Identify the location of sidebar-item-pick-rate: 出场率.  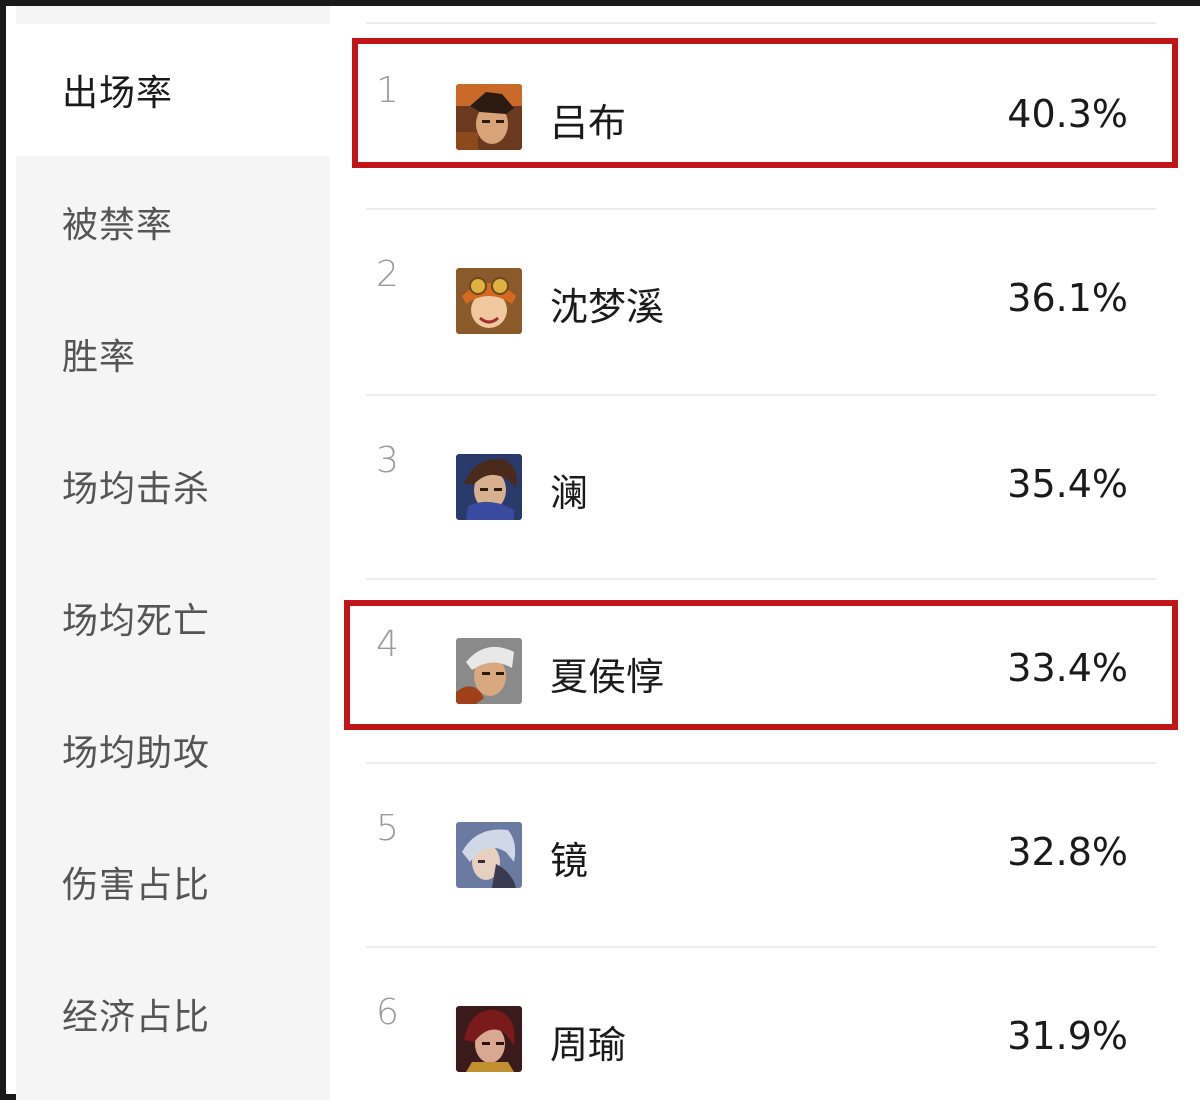
(173, 90).